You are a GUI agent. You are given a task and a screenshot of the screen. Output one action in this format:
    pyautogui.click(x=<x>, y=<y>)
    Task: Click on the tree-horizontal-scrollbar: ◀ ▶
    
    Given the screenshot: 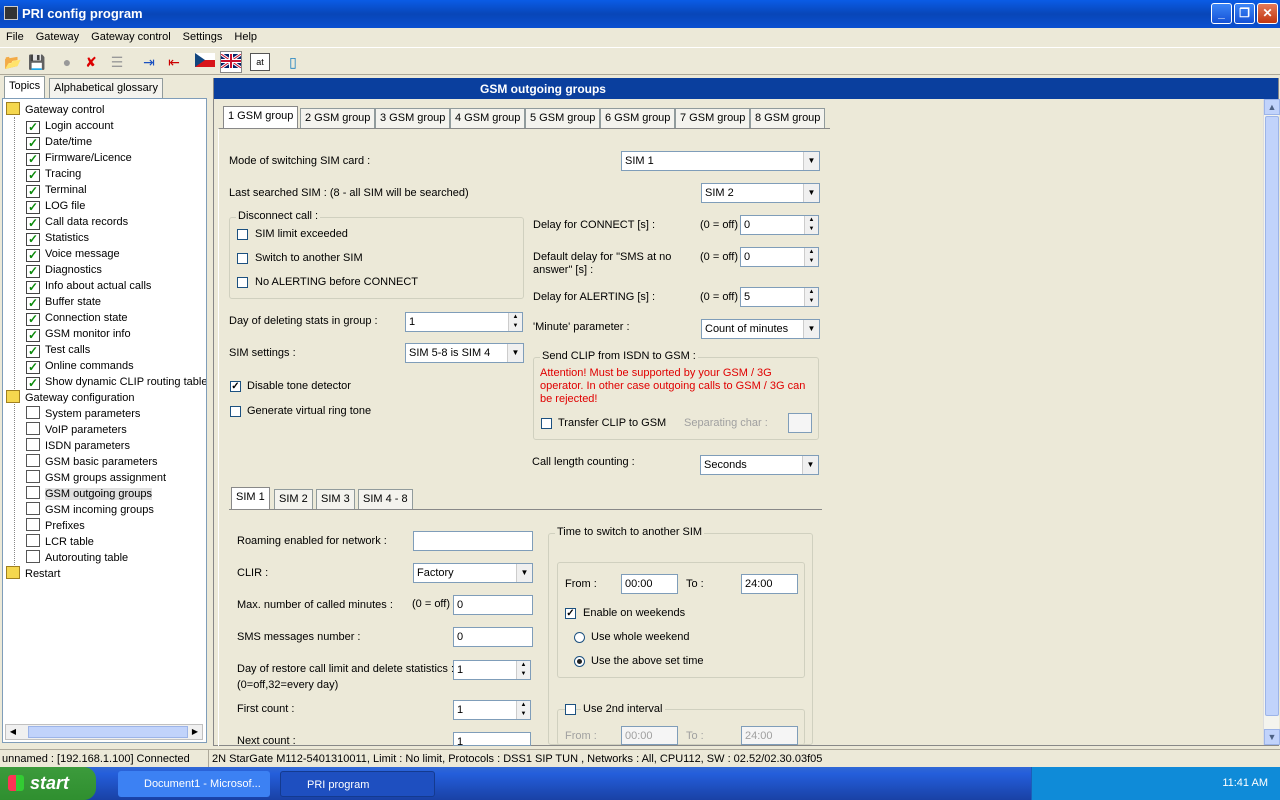 What is the action you would take?
    pyautogui.click(x=104, y=732)
    